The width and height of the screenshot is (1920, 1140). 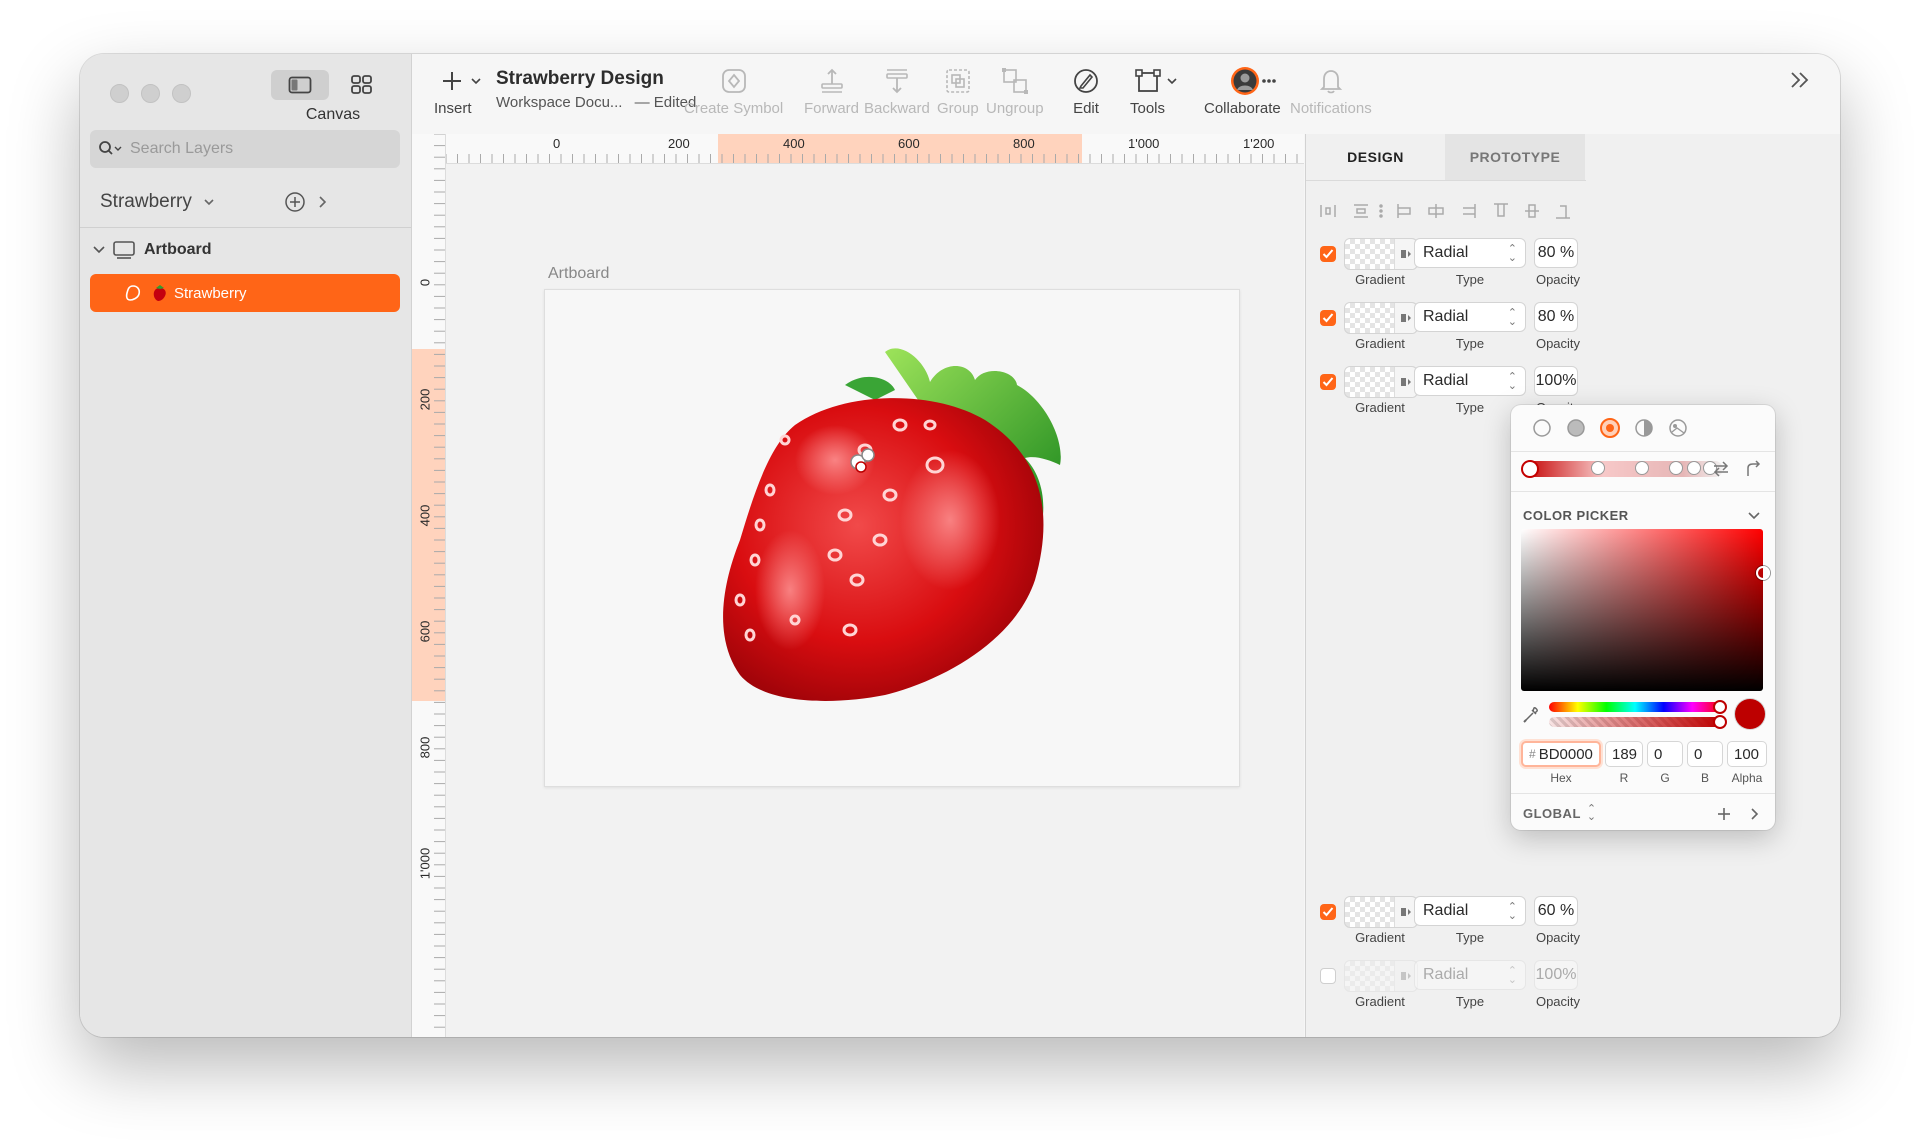 I want to click on opacity-label: Opacity, so click(x=1558, y=279).